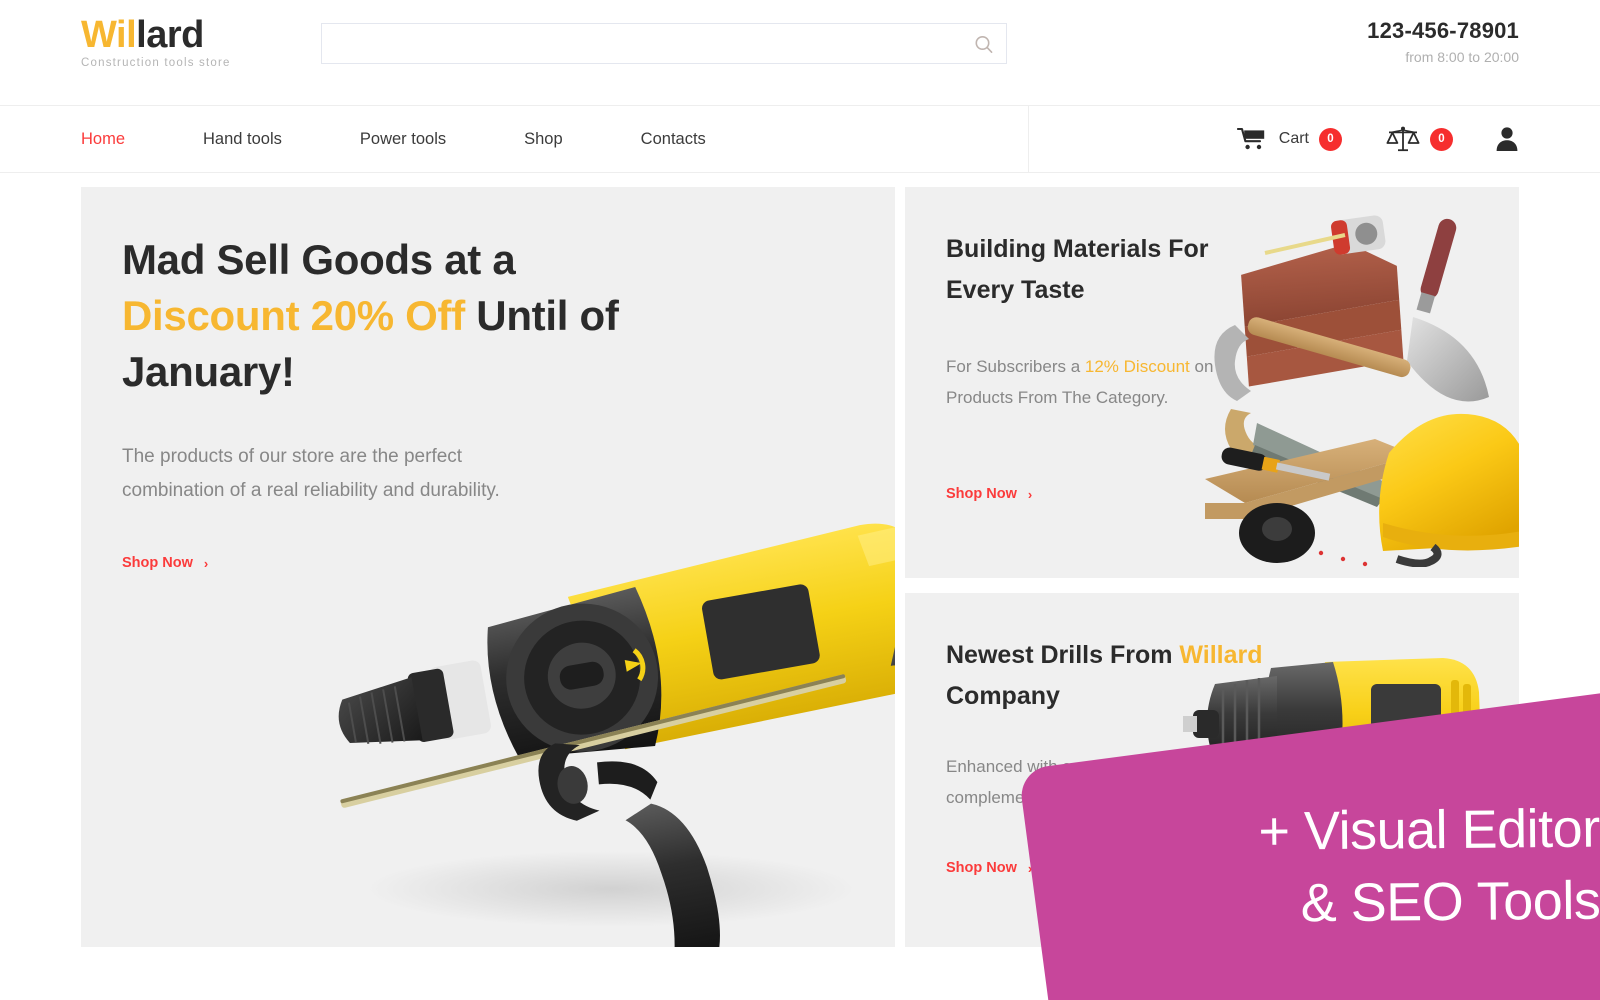 This screenshot has height=1000, width=1600. I want to click on compare-button: 0, so click(1419, 139).